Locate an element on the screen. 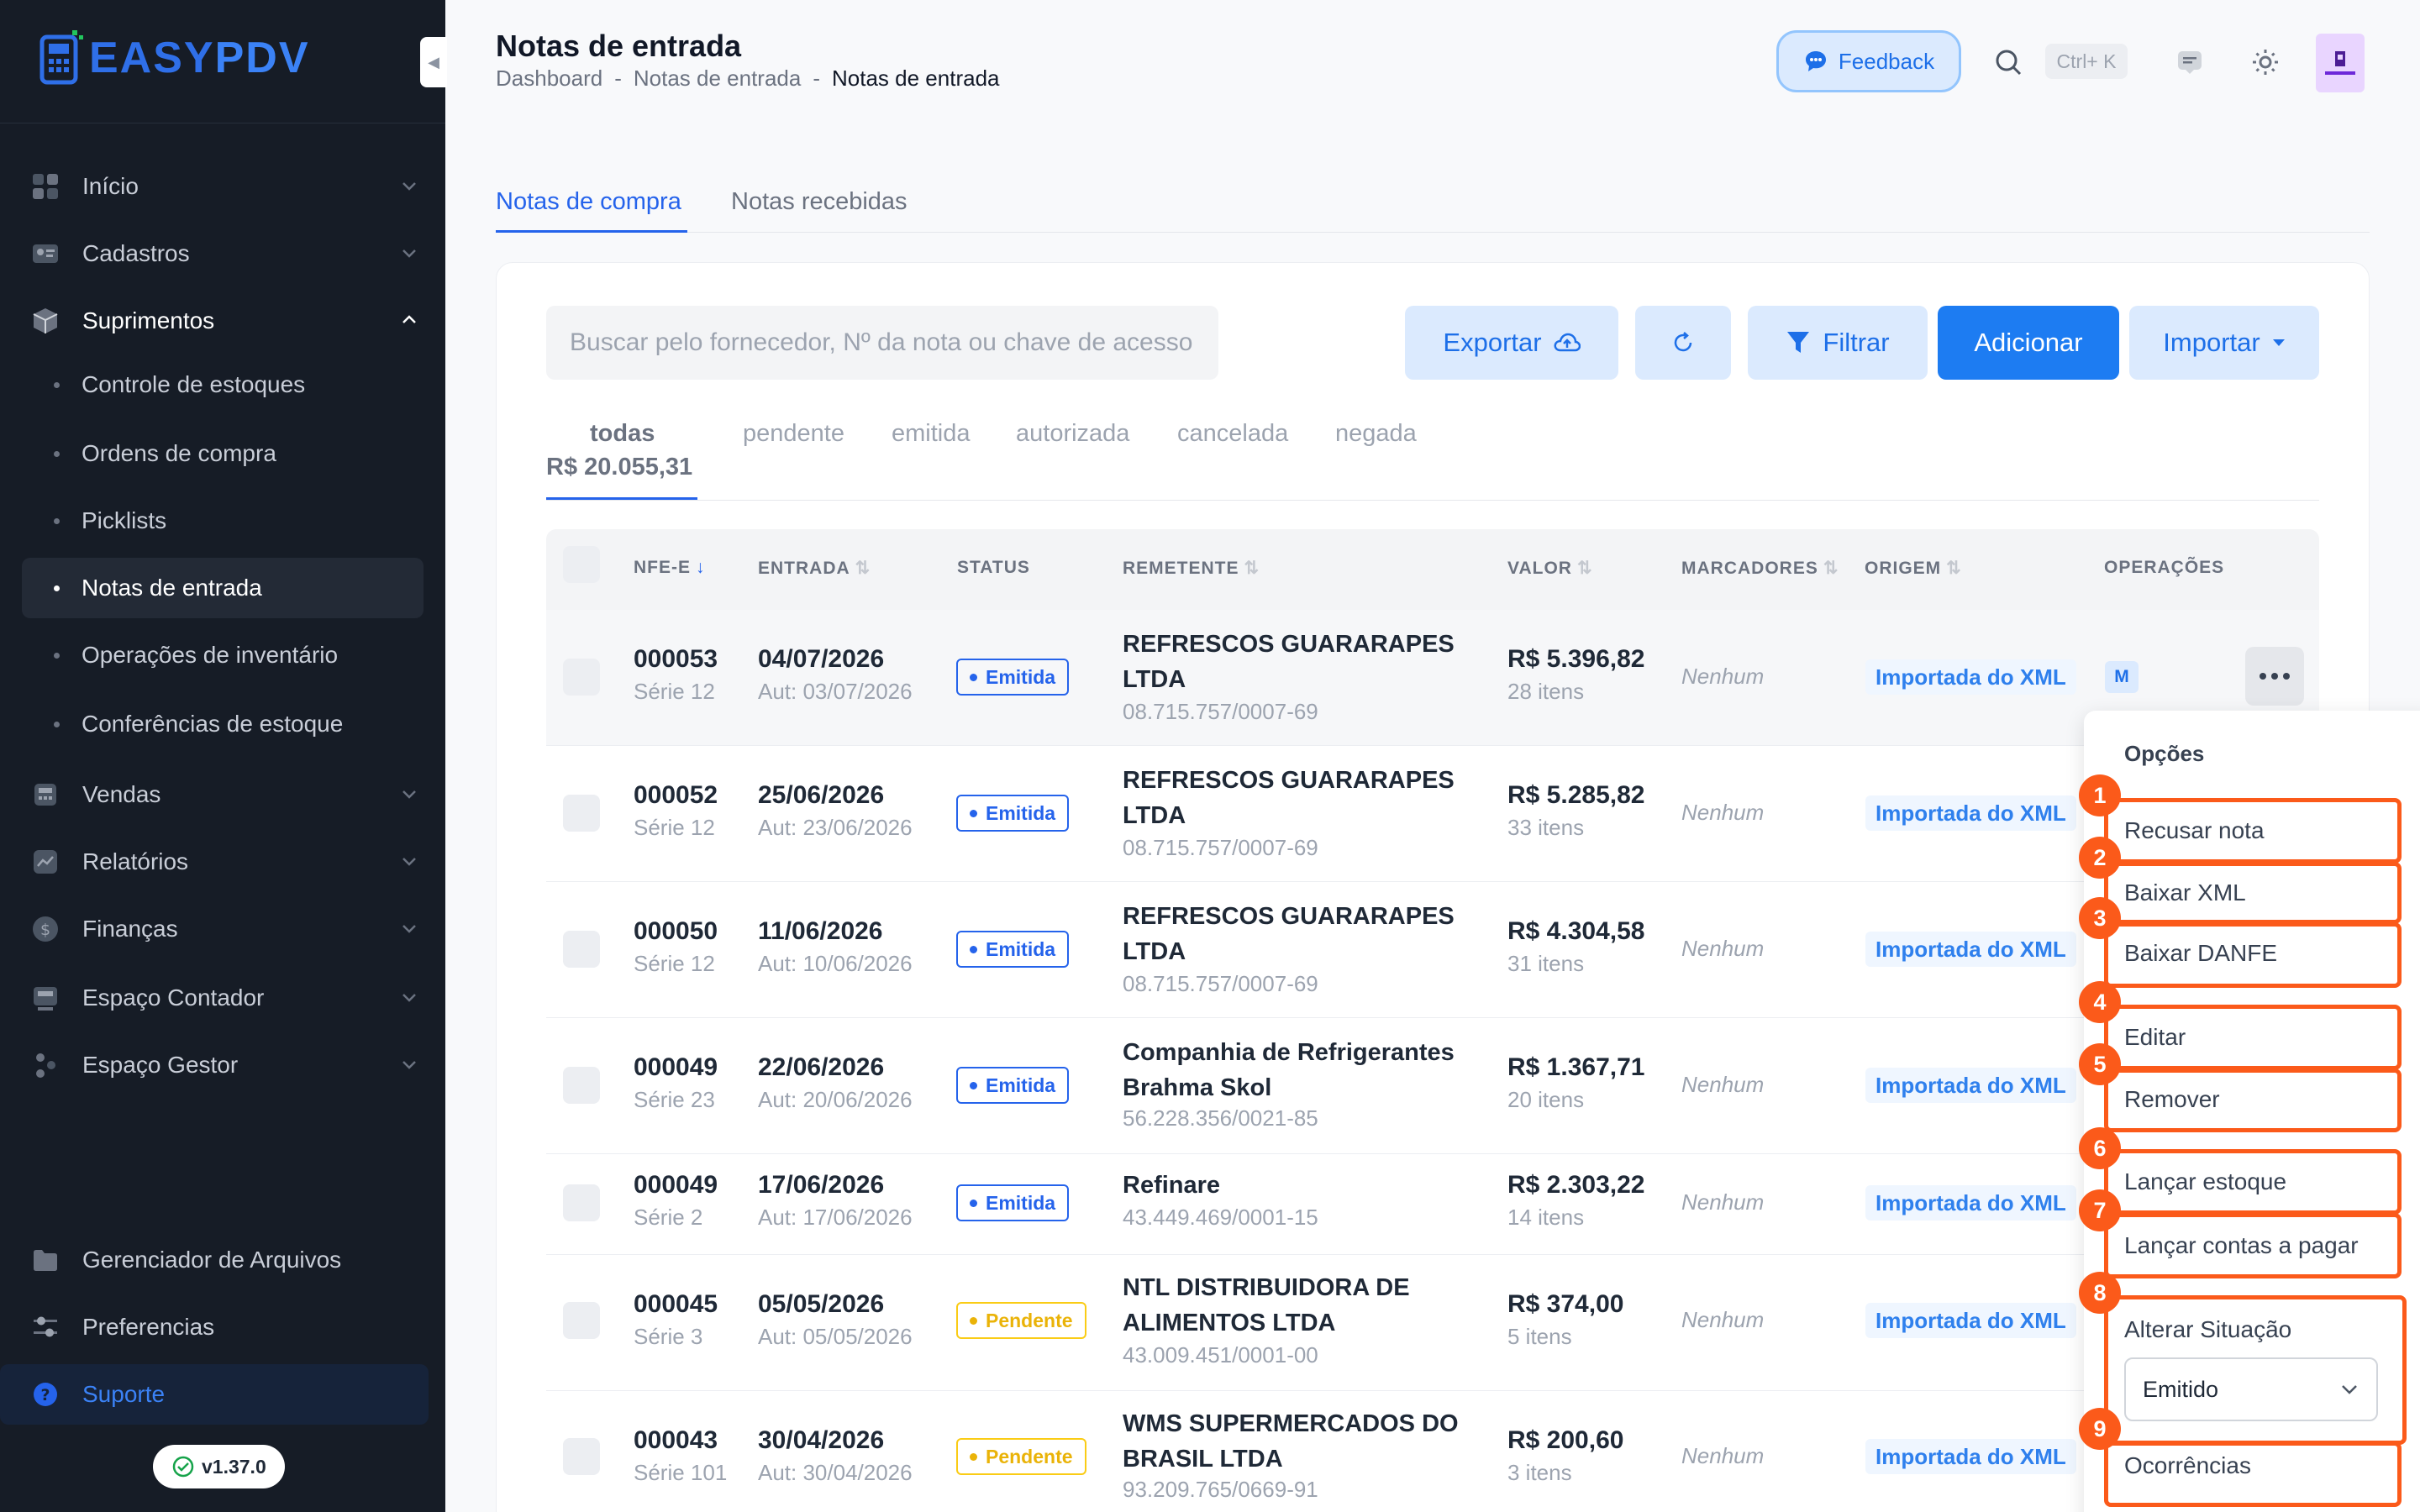 The height and width of the screenshot is (1512, 2420). aut-date: Aut: 10/06/2026 is located at coordinates (835, 963).